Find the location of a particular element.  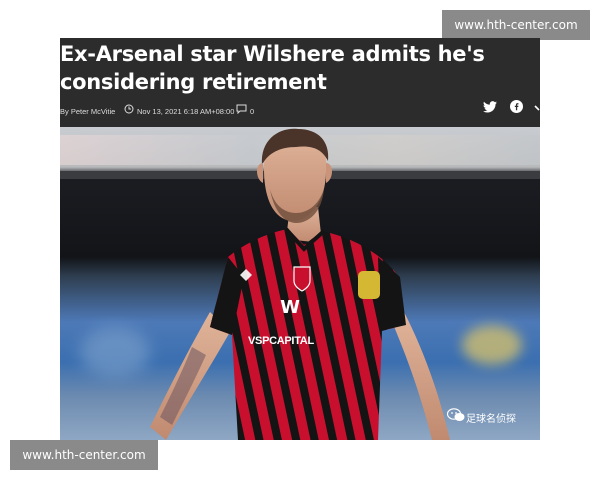

right-arm is located at coordinates (420, 376).